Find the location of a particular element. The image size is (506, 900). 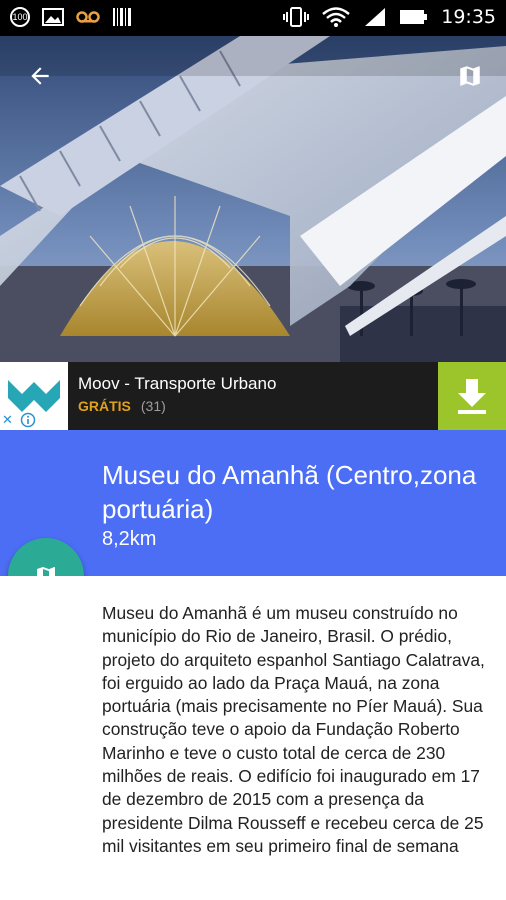

vibrate-icon is located at coordinates (296, 17).